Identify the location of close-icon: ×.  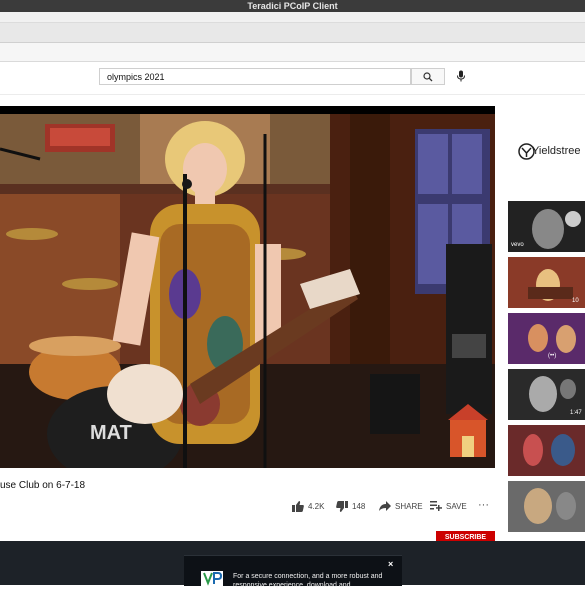
(390, 564).